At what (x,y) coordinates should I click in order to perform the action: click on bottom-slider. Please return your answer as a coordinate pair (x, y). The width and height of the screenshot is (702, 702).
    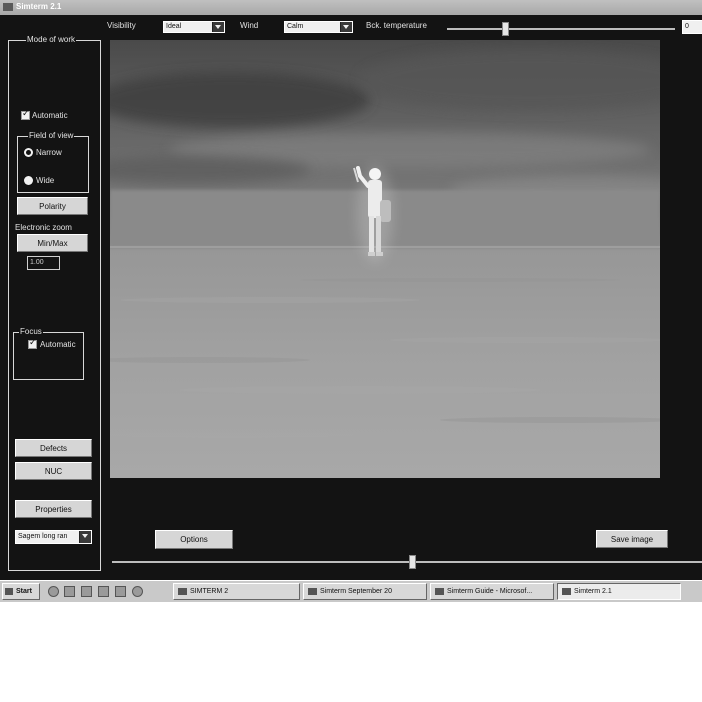
    Looking at the image, I should click on (407, 562).